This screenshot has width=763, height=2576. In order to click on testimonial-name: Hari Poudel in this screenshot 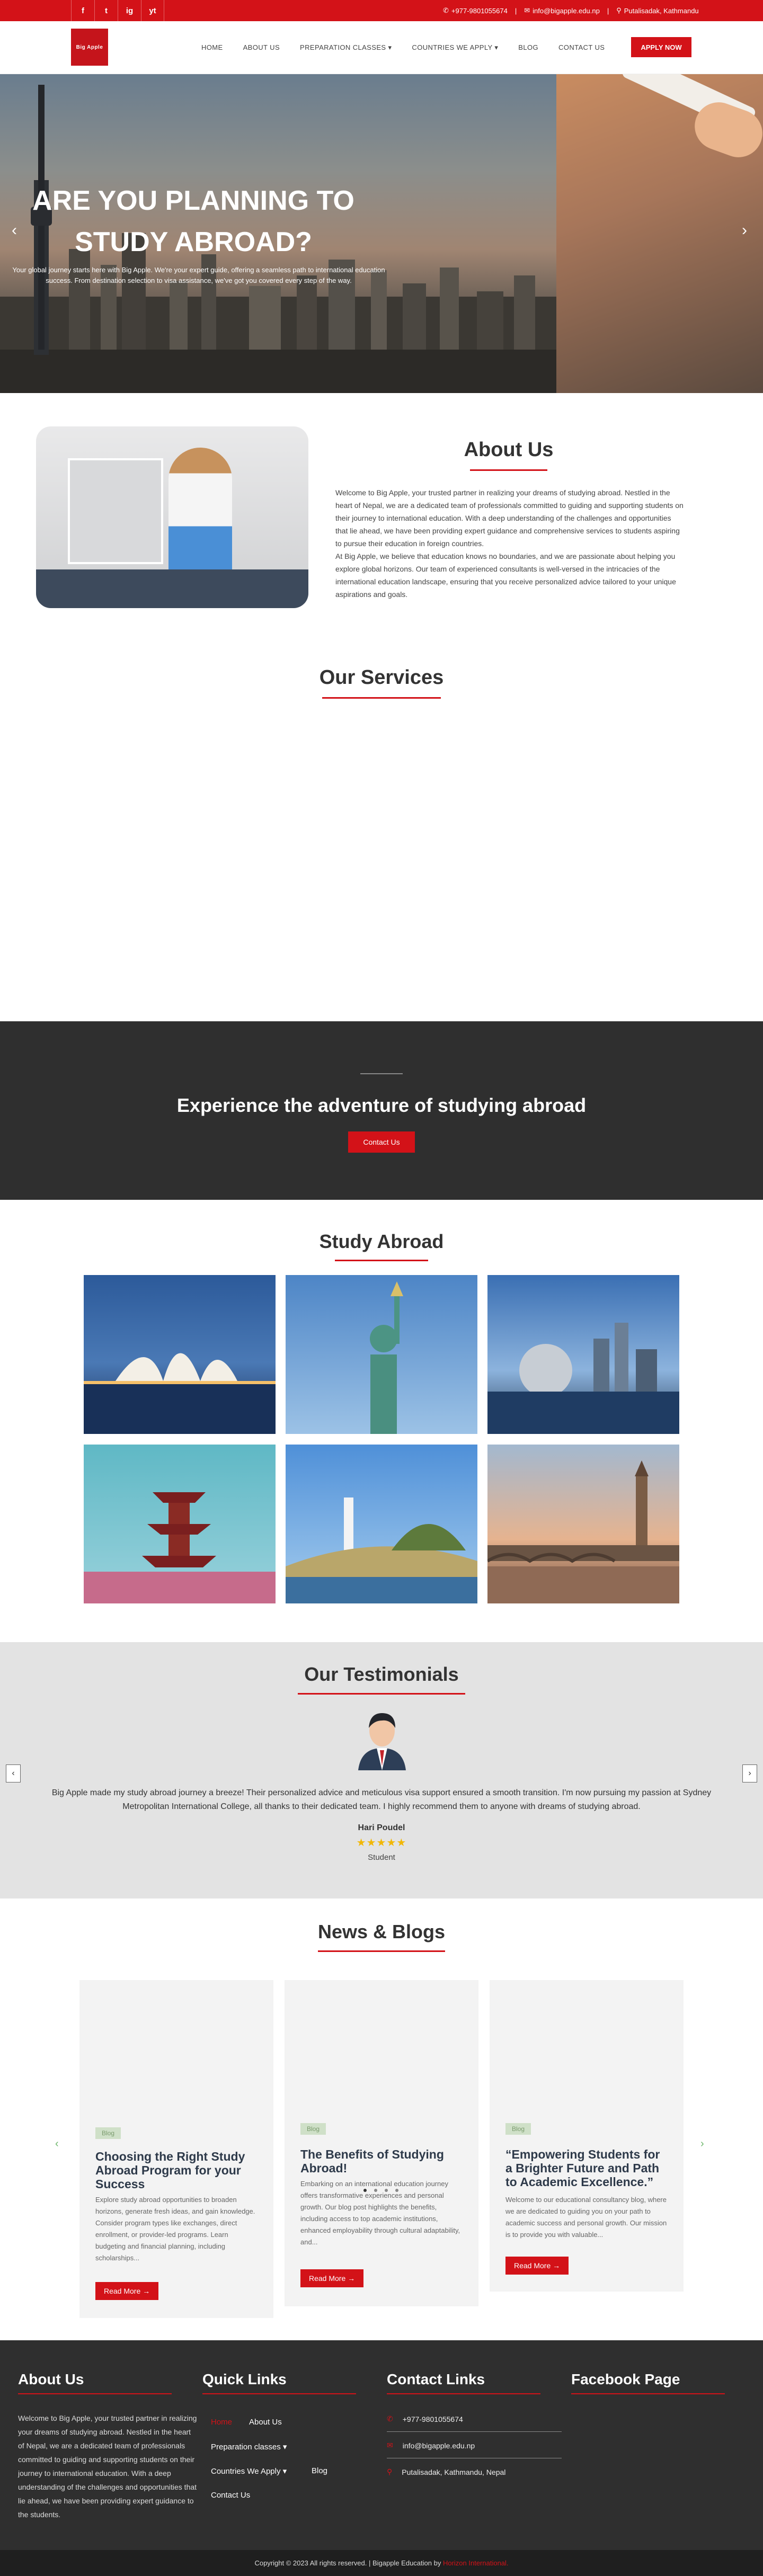, I will do `click(381, 1827)`.